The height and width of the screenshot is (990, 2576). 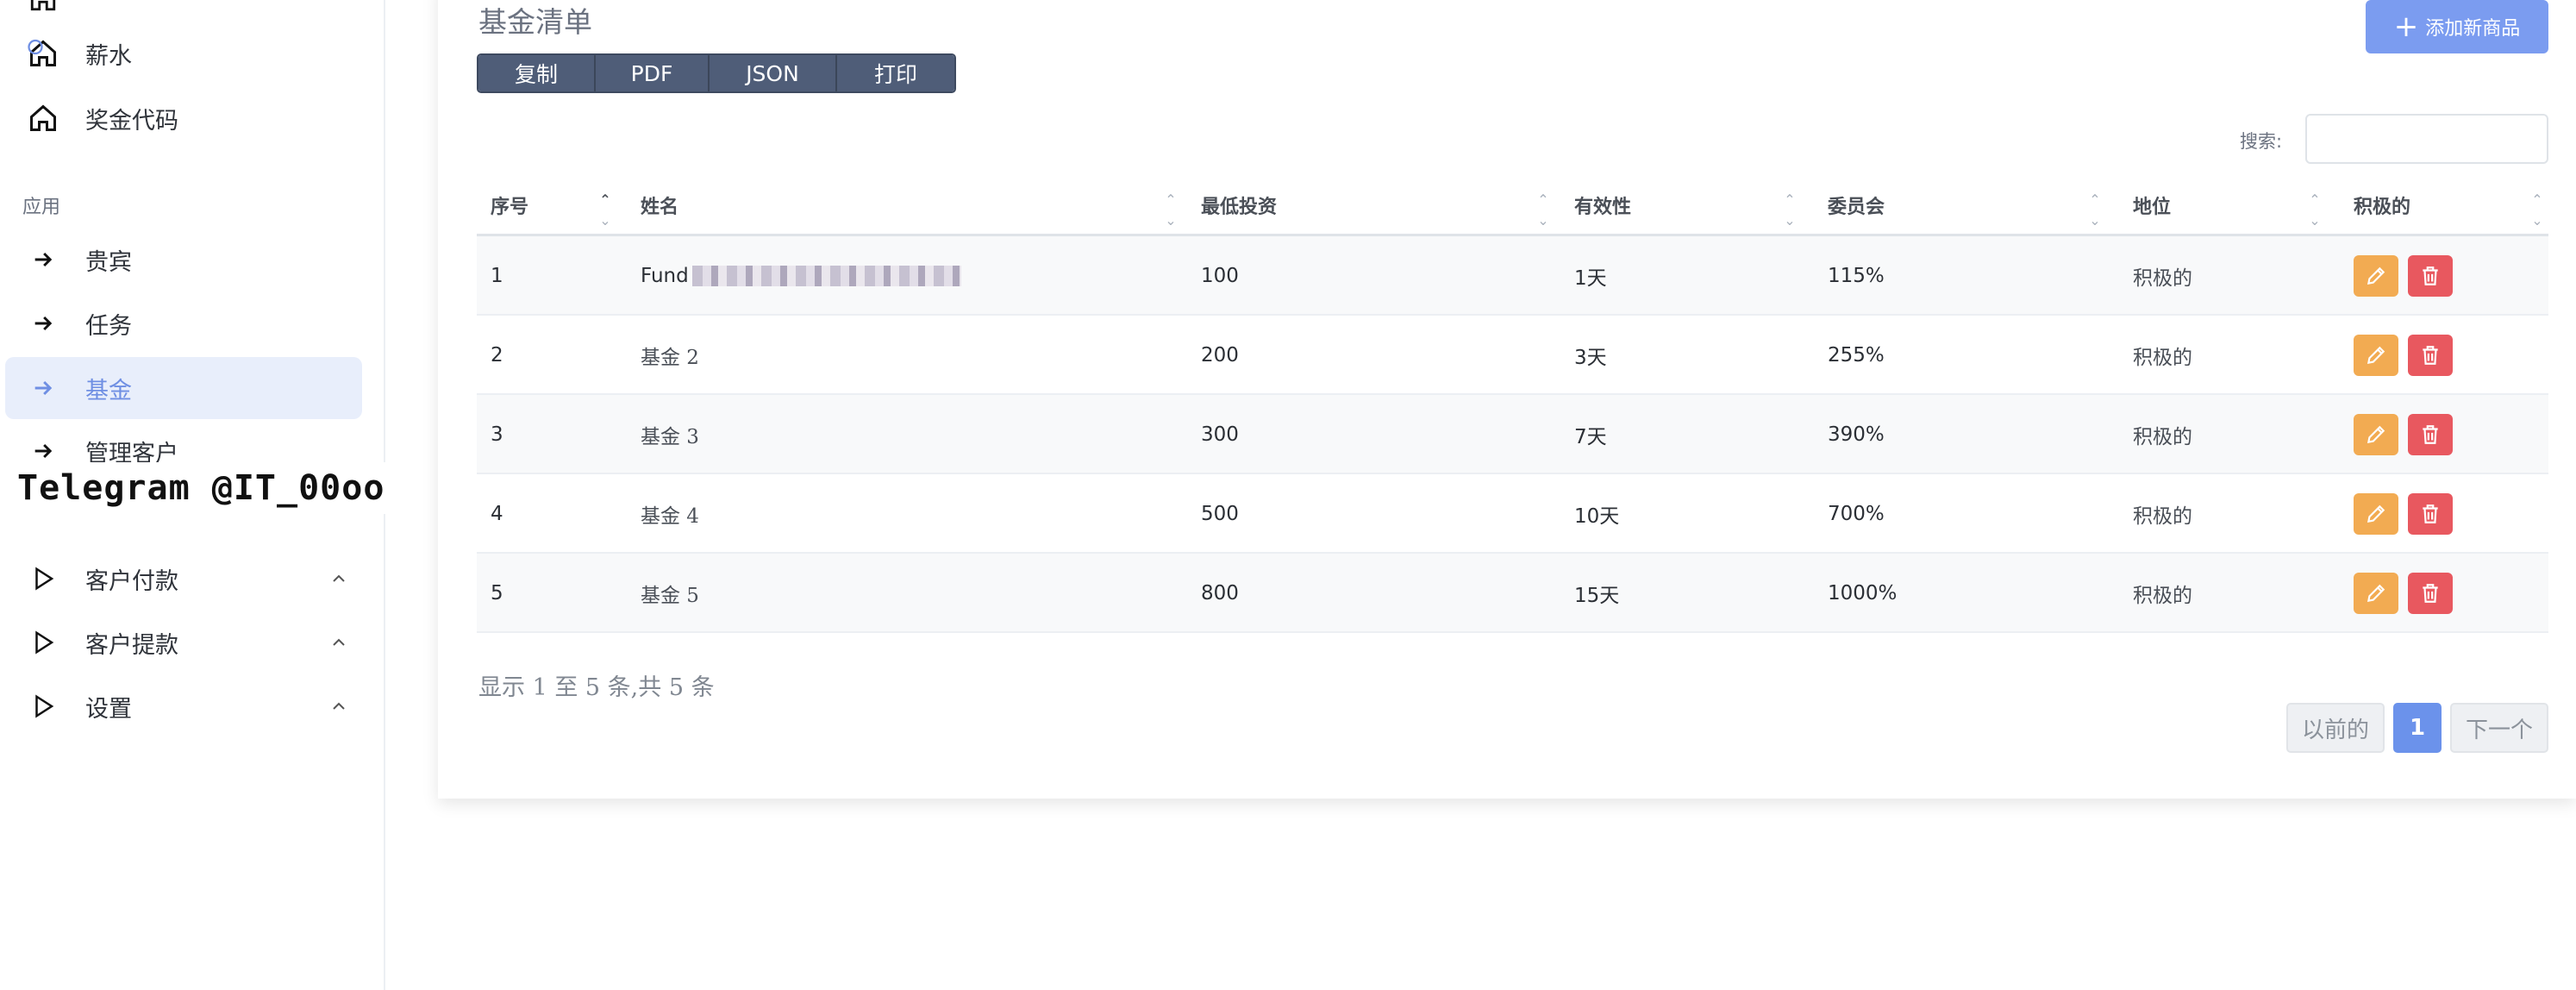 What do you see at coordinates (184, 579) in the screenshot?
I see `sidebar-item-customer-payment: 客户付款` at bounding box center [184, 579].